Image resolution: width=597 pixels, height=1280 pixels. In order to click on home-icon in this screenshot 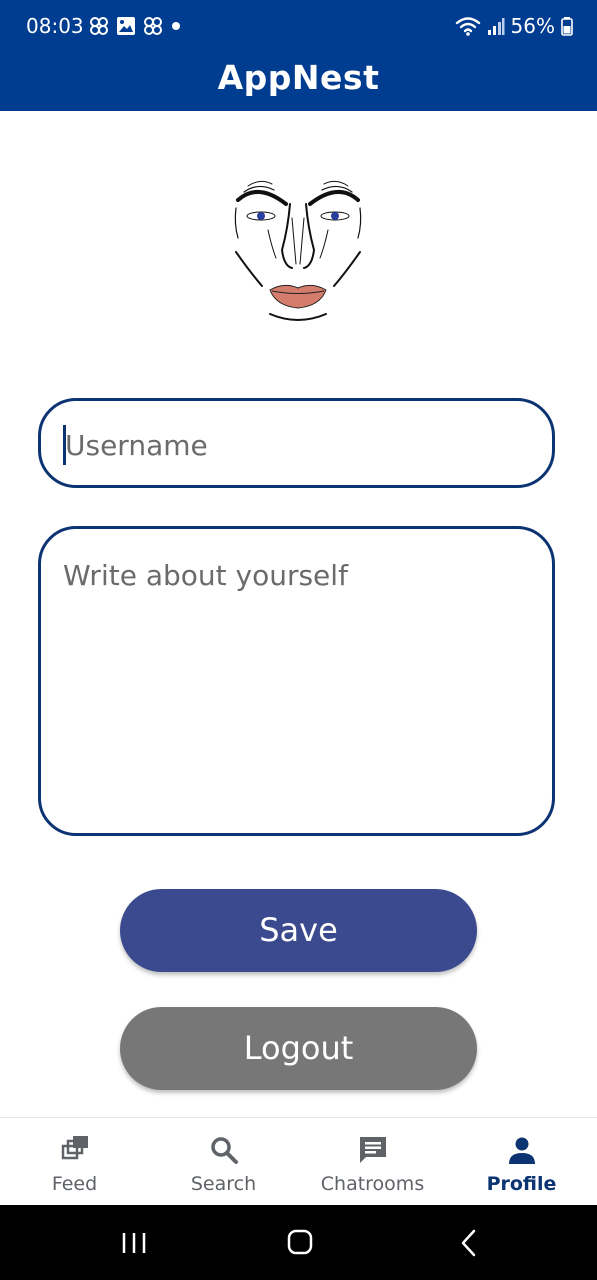, I will do `click(300, 1243)`.